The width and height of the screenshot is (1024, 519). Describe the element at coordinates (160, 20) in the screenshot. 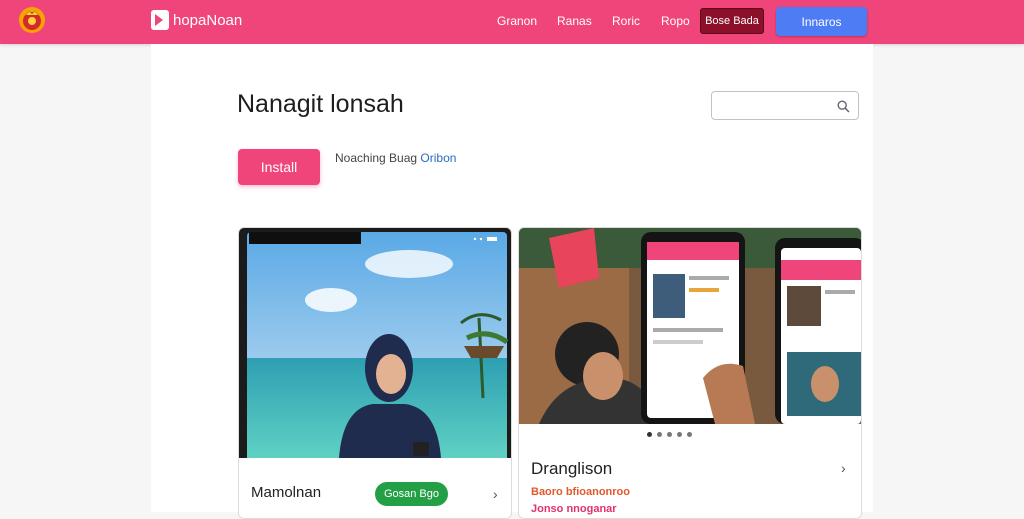

I see `brand-mark-icon` at that location.